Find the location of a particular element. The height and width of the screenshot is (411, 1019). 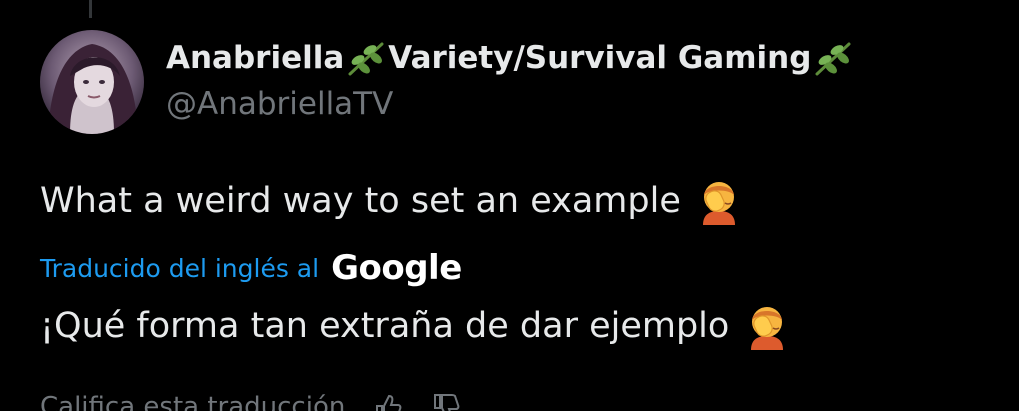

tweet-text: What a weird way to set an example is located at coordinates (391, 201).